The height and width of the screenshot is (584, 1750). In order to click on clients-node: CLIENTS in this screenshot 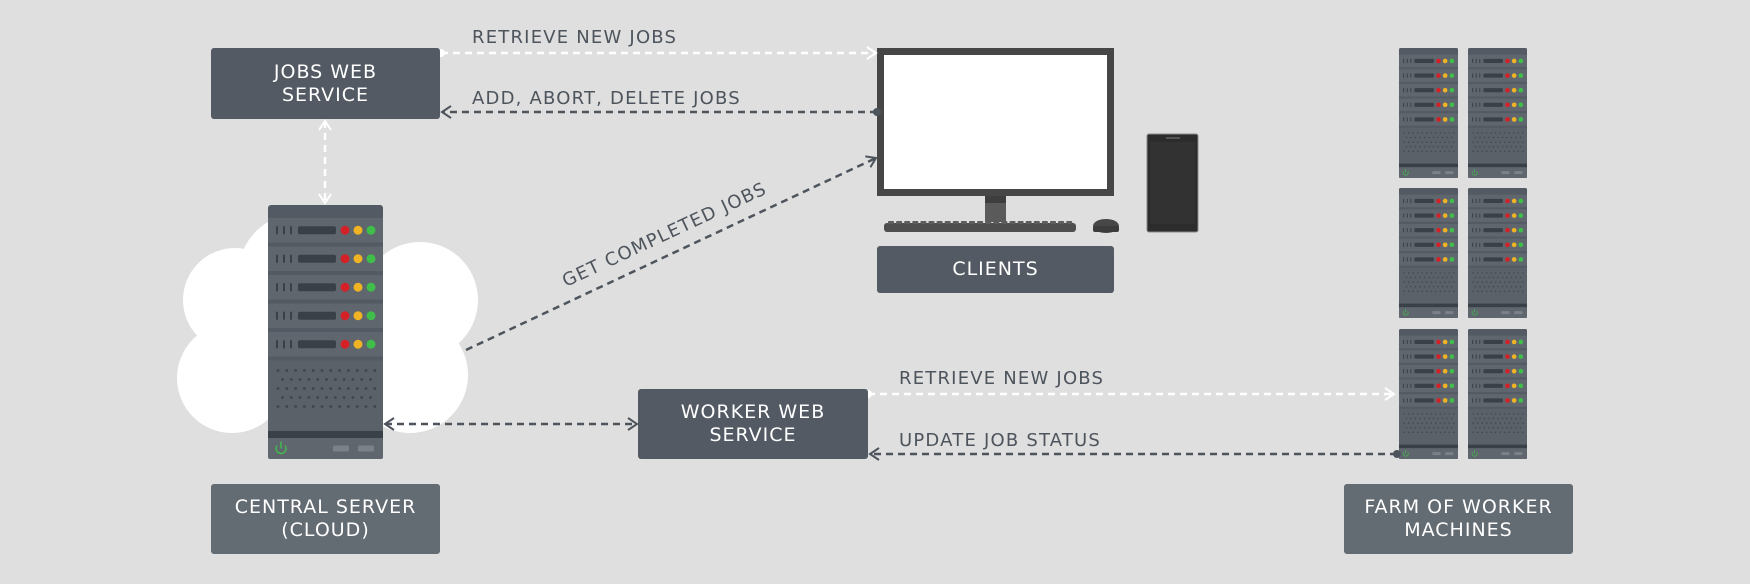, I will do `click(995, 269)`.